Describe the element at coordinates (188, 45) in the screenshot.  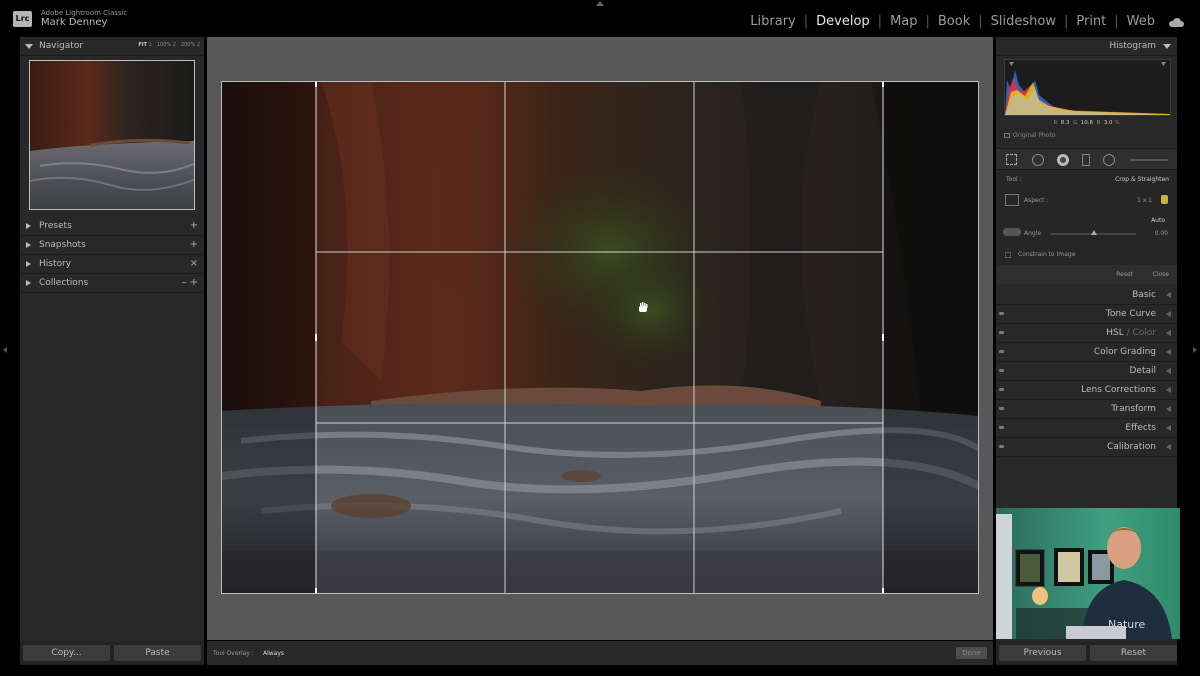
I see `zoom-200: 200%` at that location.